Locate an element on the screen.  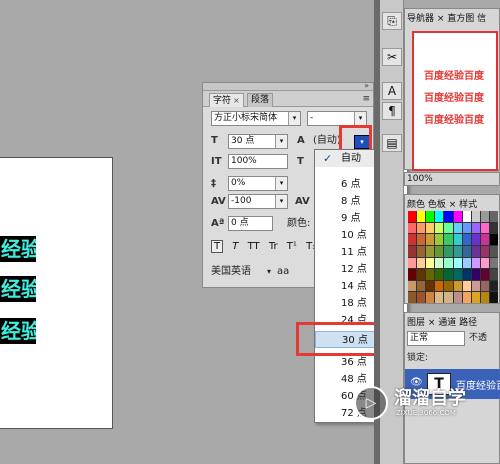
swatch-grid is located at coordinates (453, 257).